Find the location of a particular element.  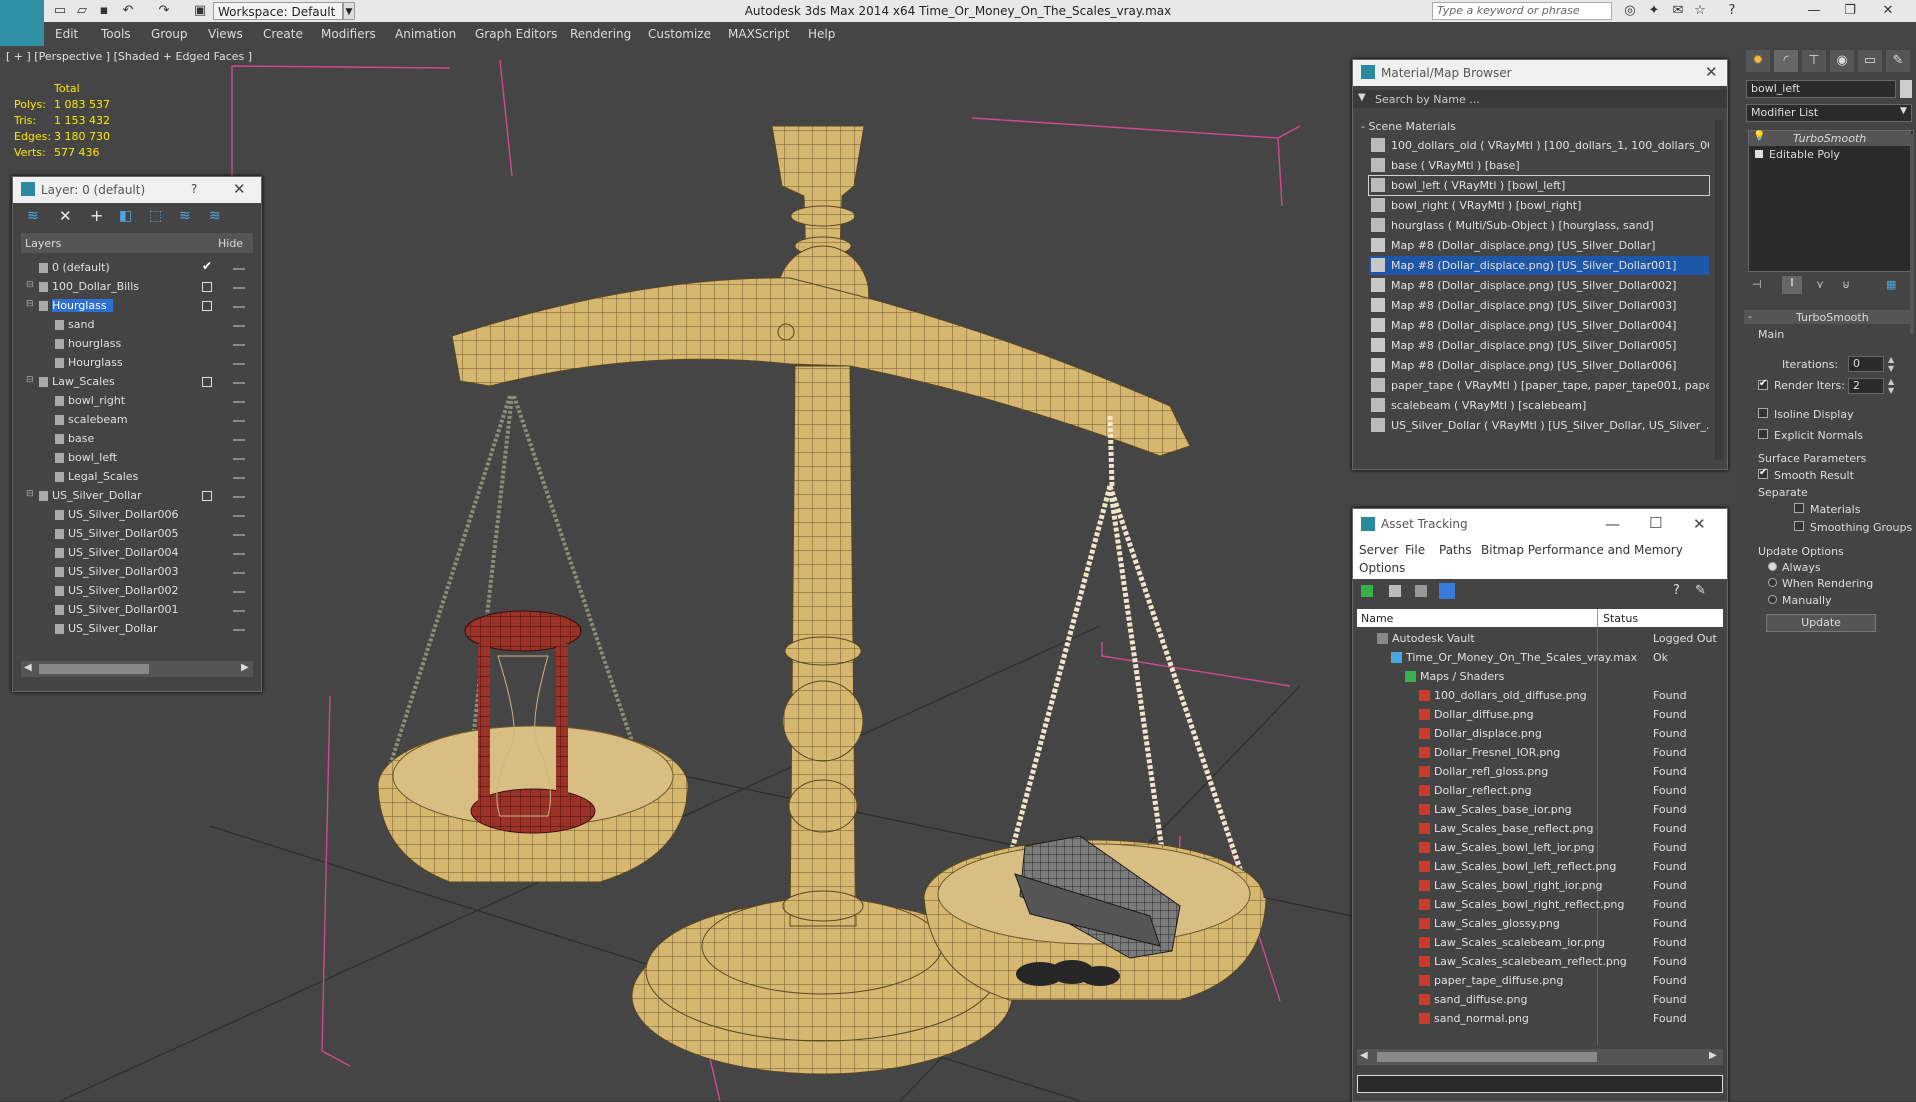

layer-row: hourglass is located at coordinates (143, 344).